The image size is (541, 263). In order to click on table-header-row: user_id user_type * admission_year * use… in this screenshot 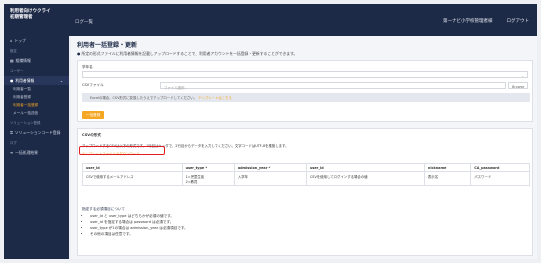, I will do `click(306, 167)`.